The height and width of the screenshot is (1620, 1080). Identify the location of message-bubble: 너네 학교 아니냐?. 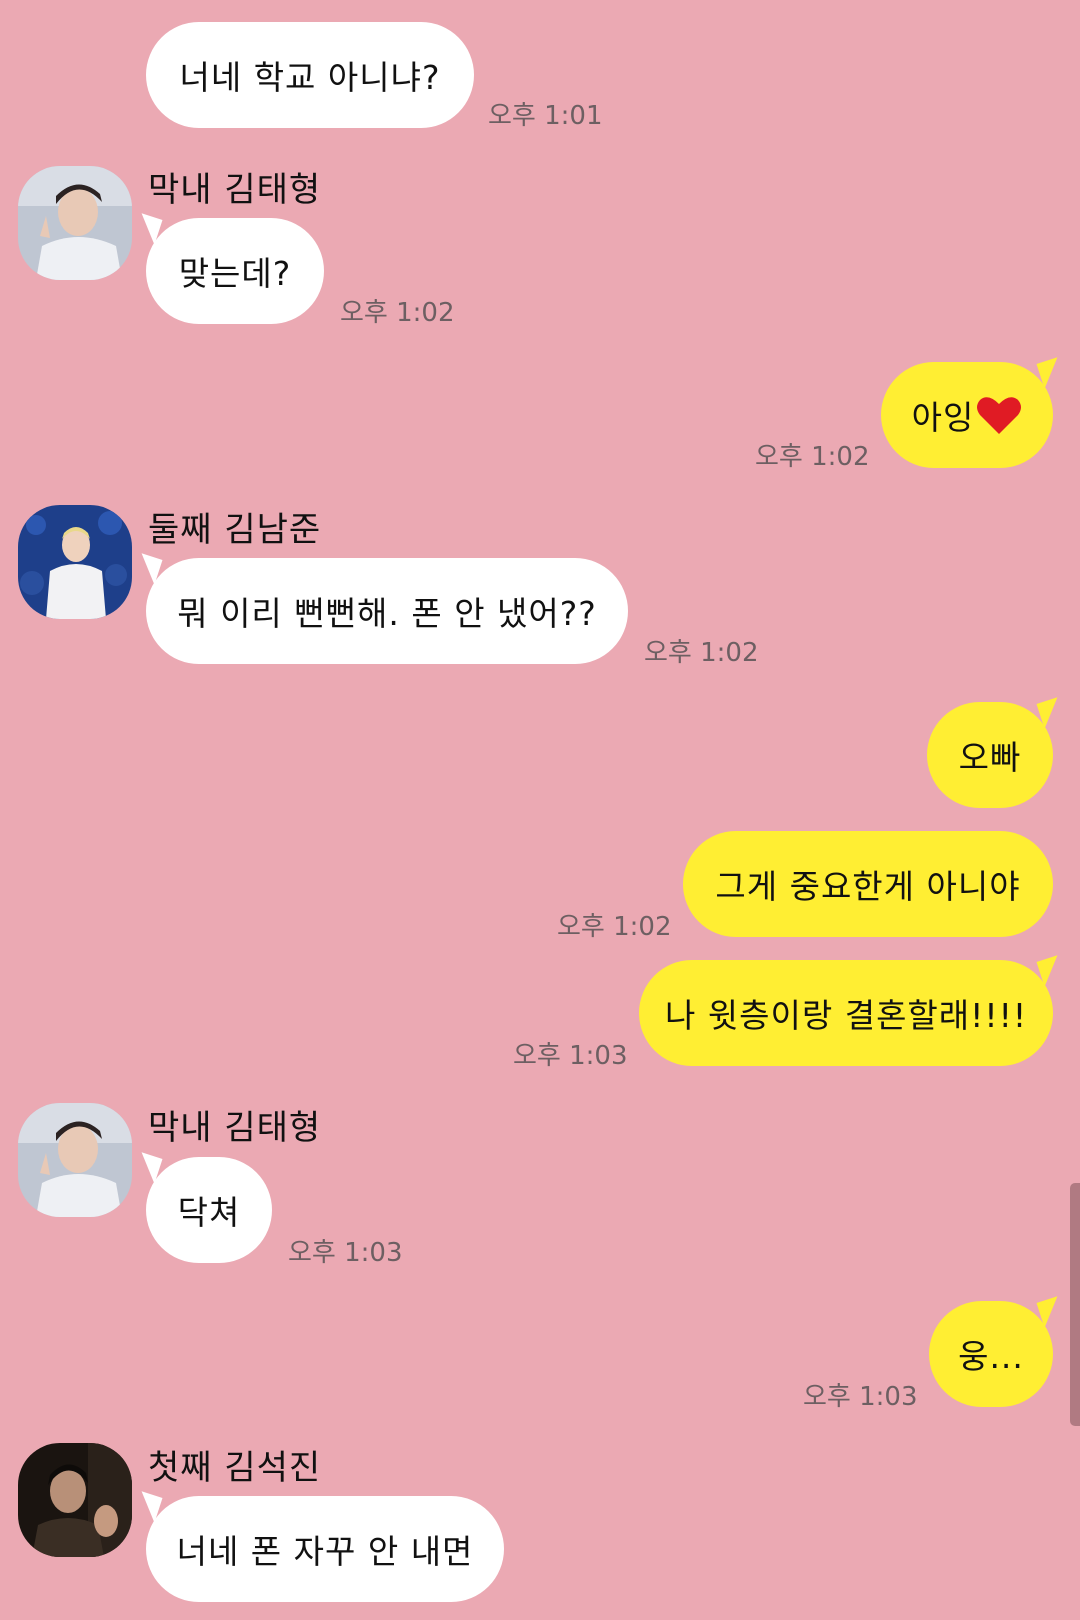
(310, 75).